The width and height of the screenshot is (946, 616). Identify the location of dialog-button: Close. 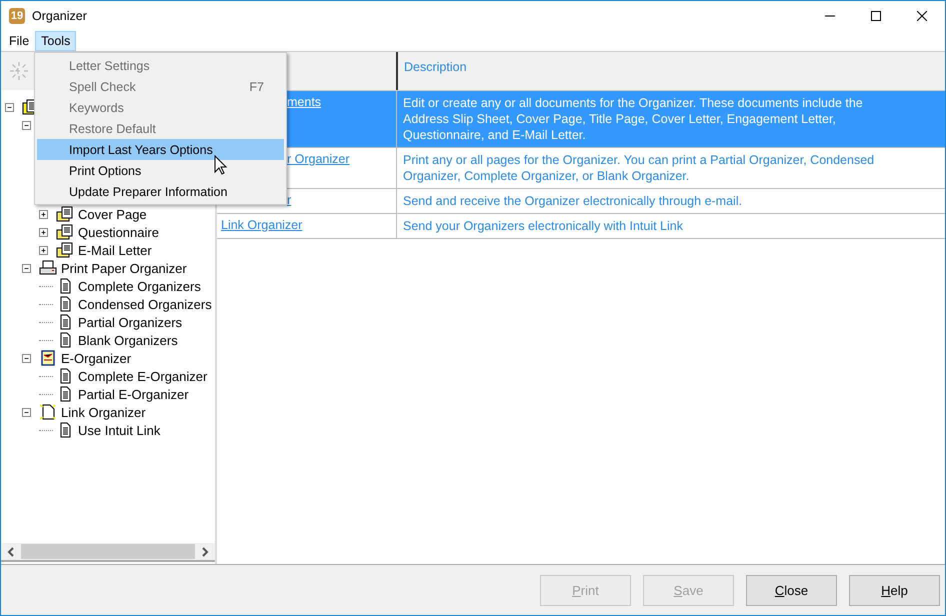
(791, 590).